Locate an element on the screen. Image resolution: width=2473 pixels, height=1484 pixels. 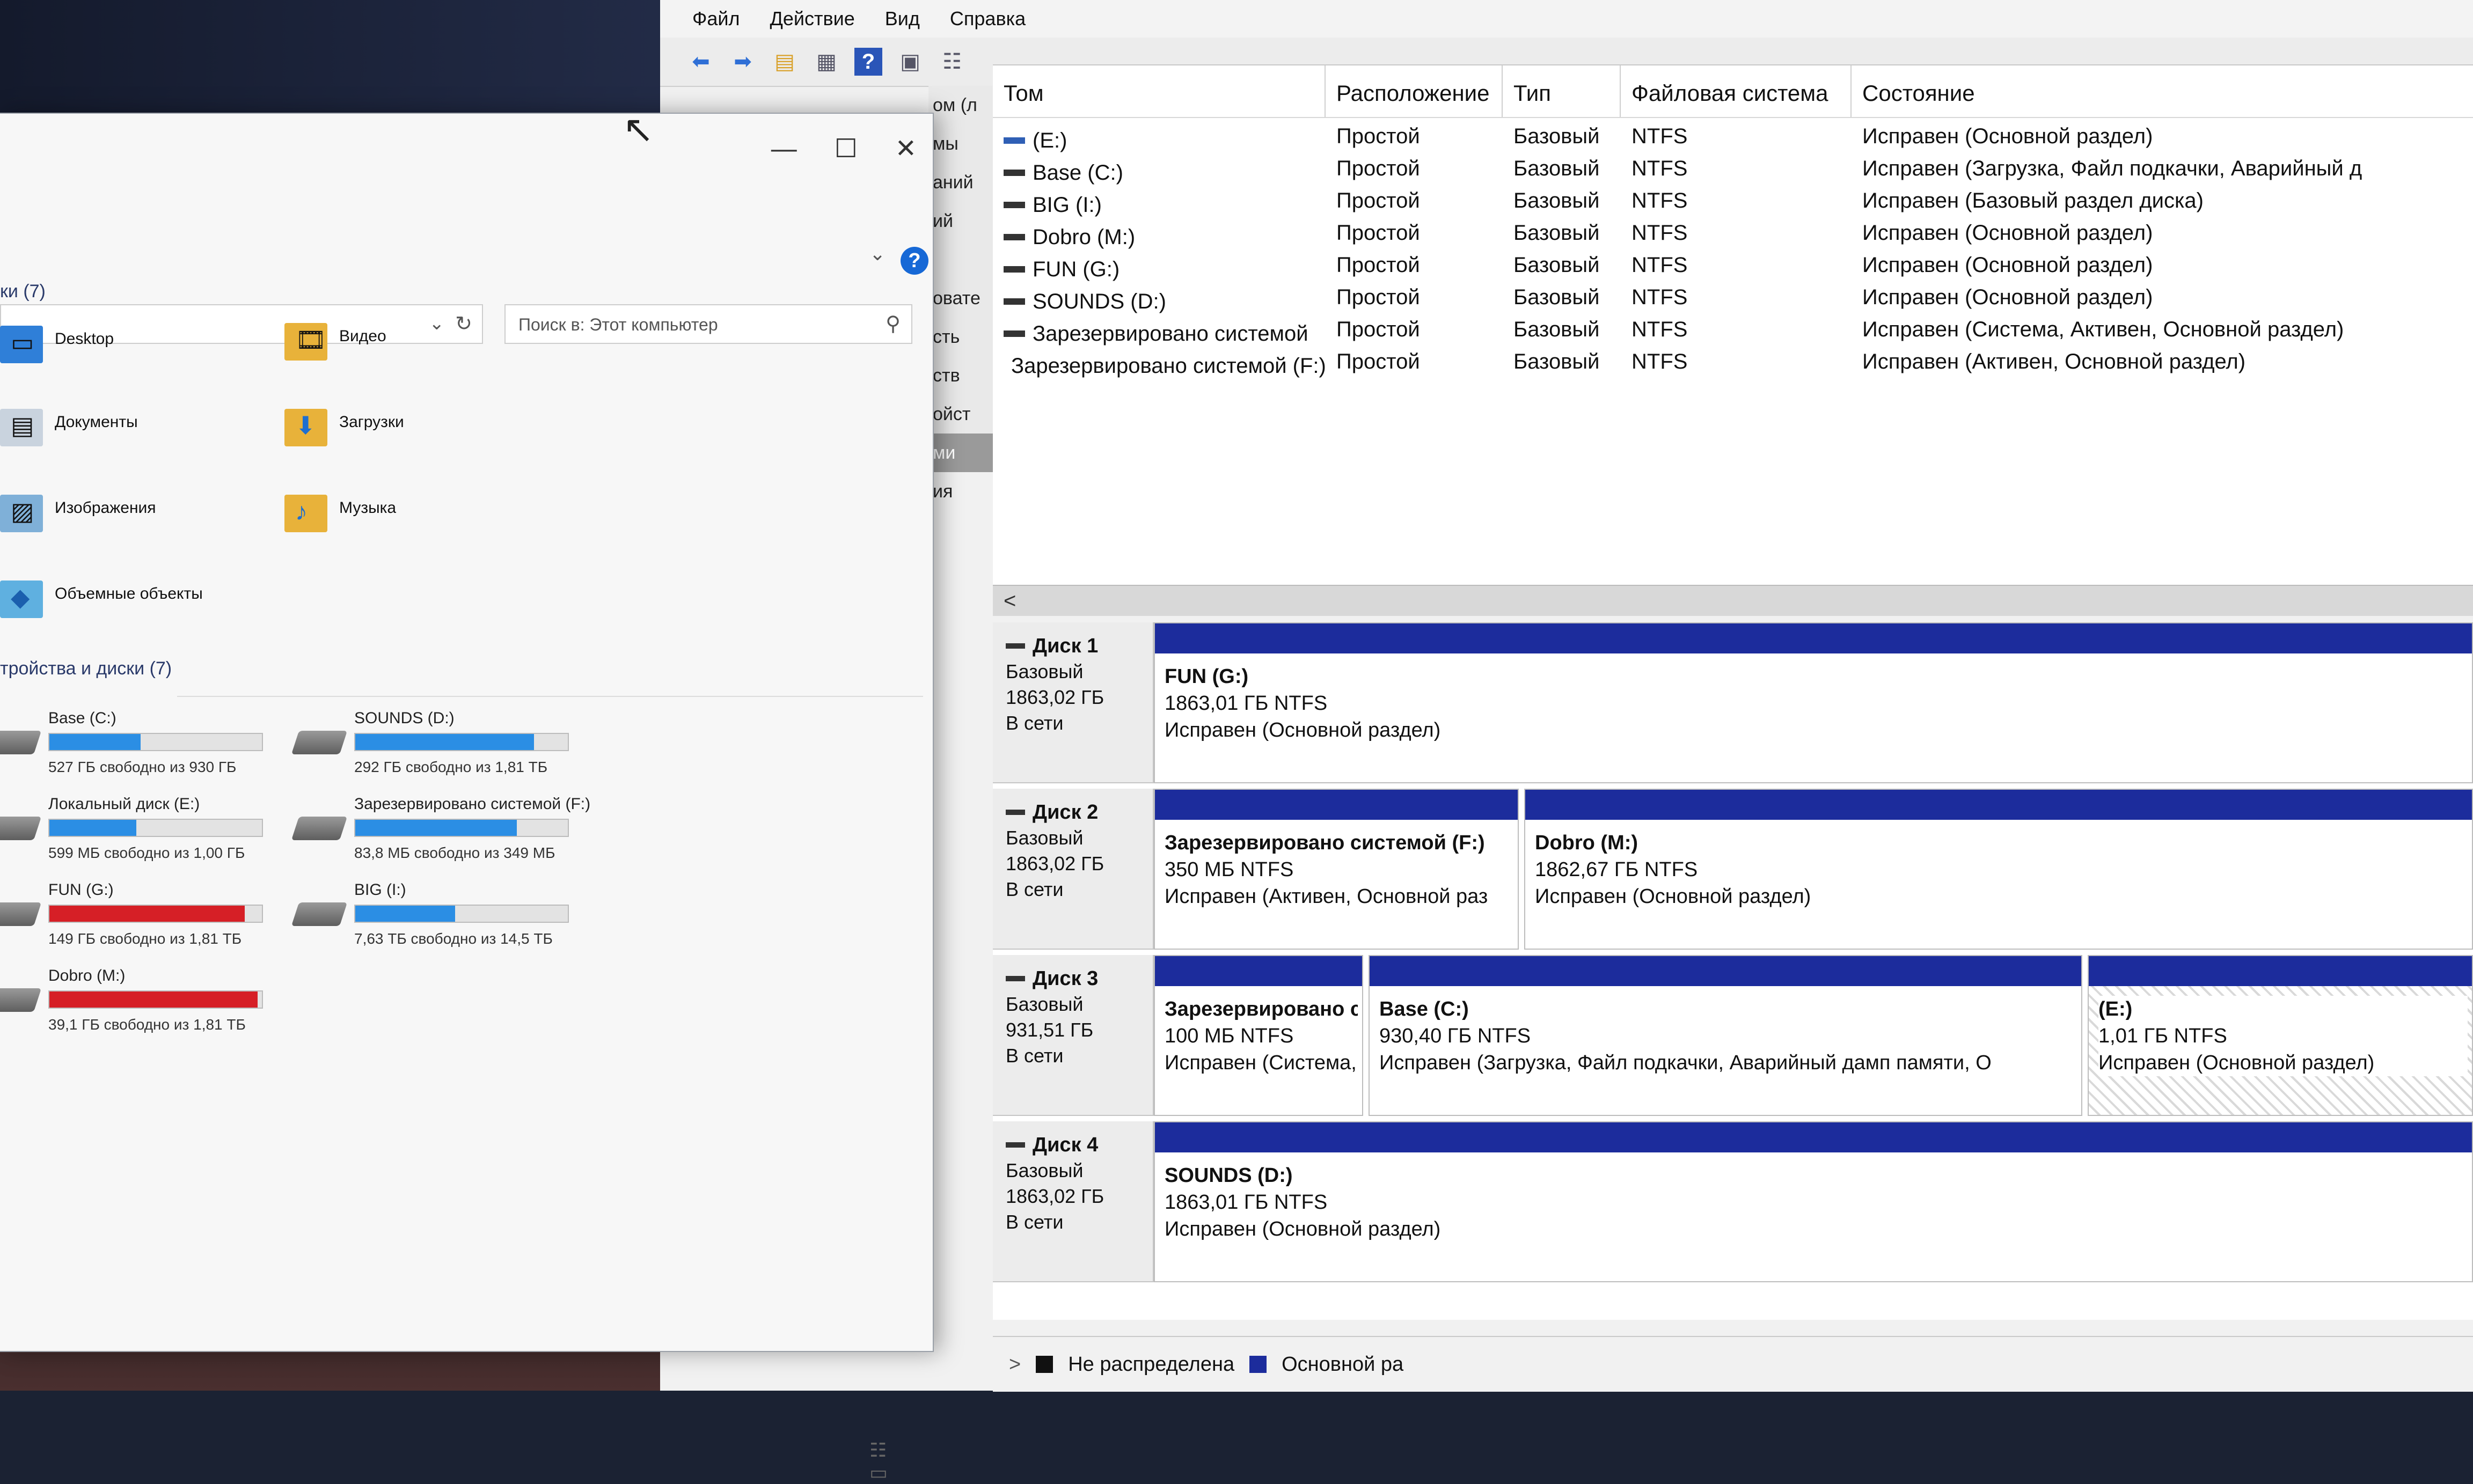
tree-item: мы is located at coordinates (960, 144).